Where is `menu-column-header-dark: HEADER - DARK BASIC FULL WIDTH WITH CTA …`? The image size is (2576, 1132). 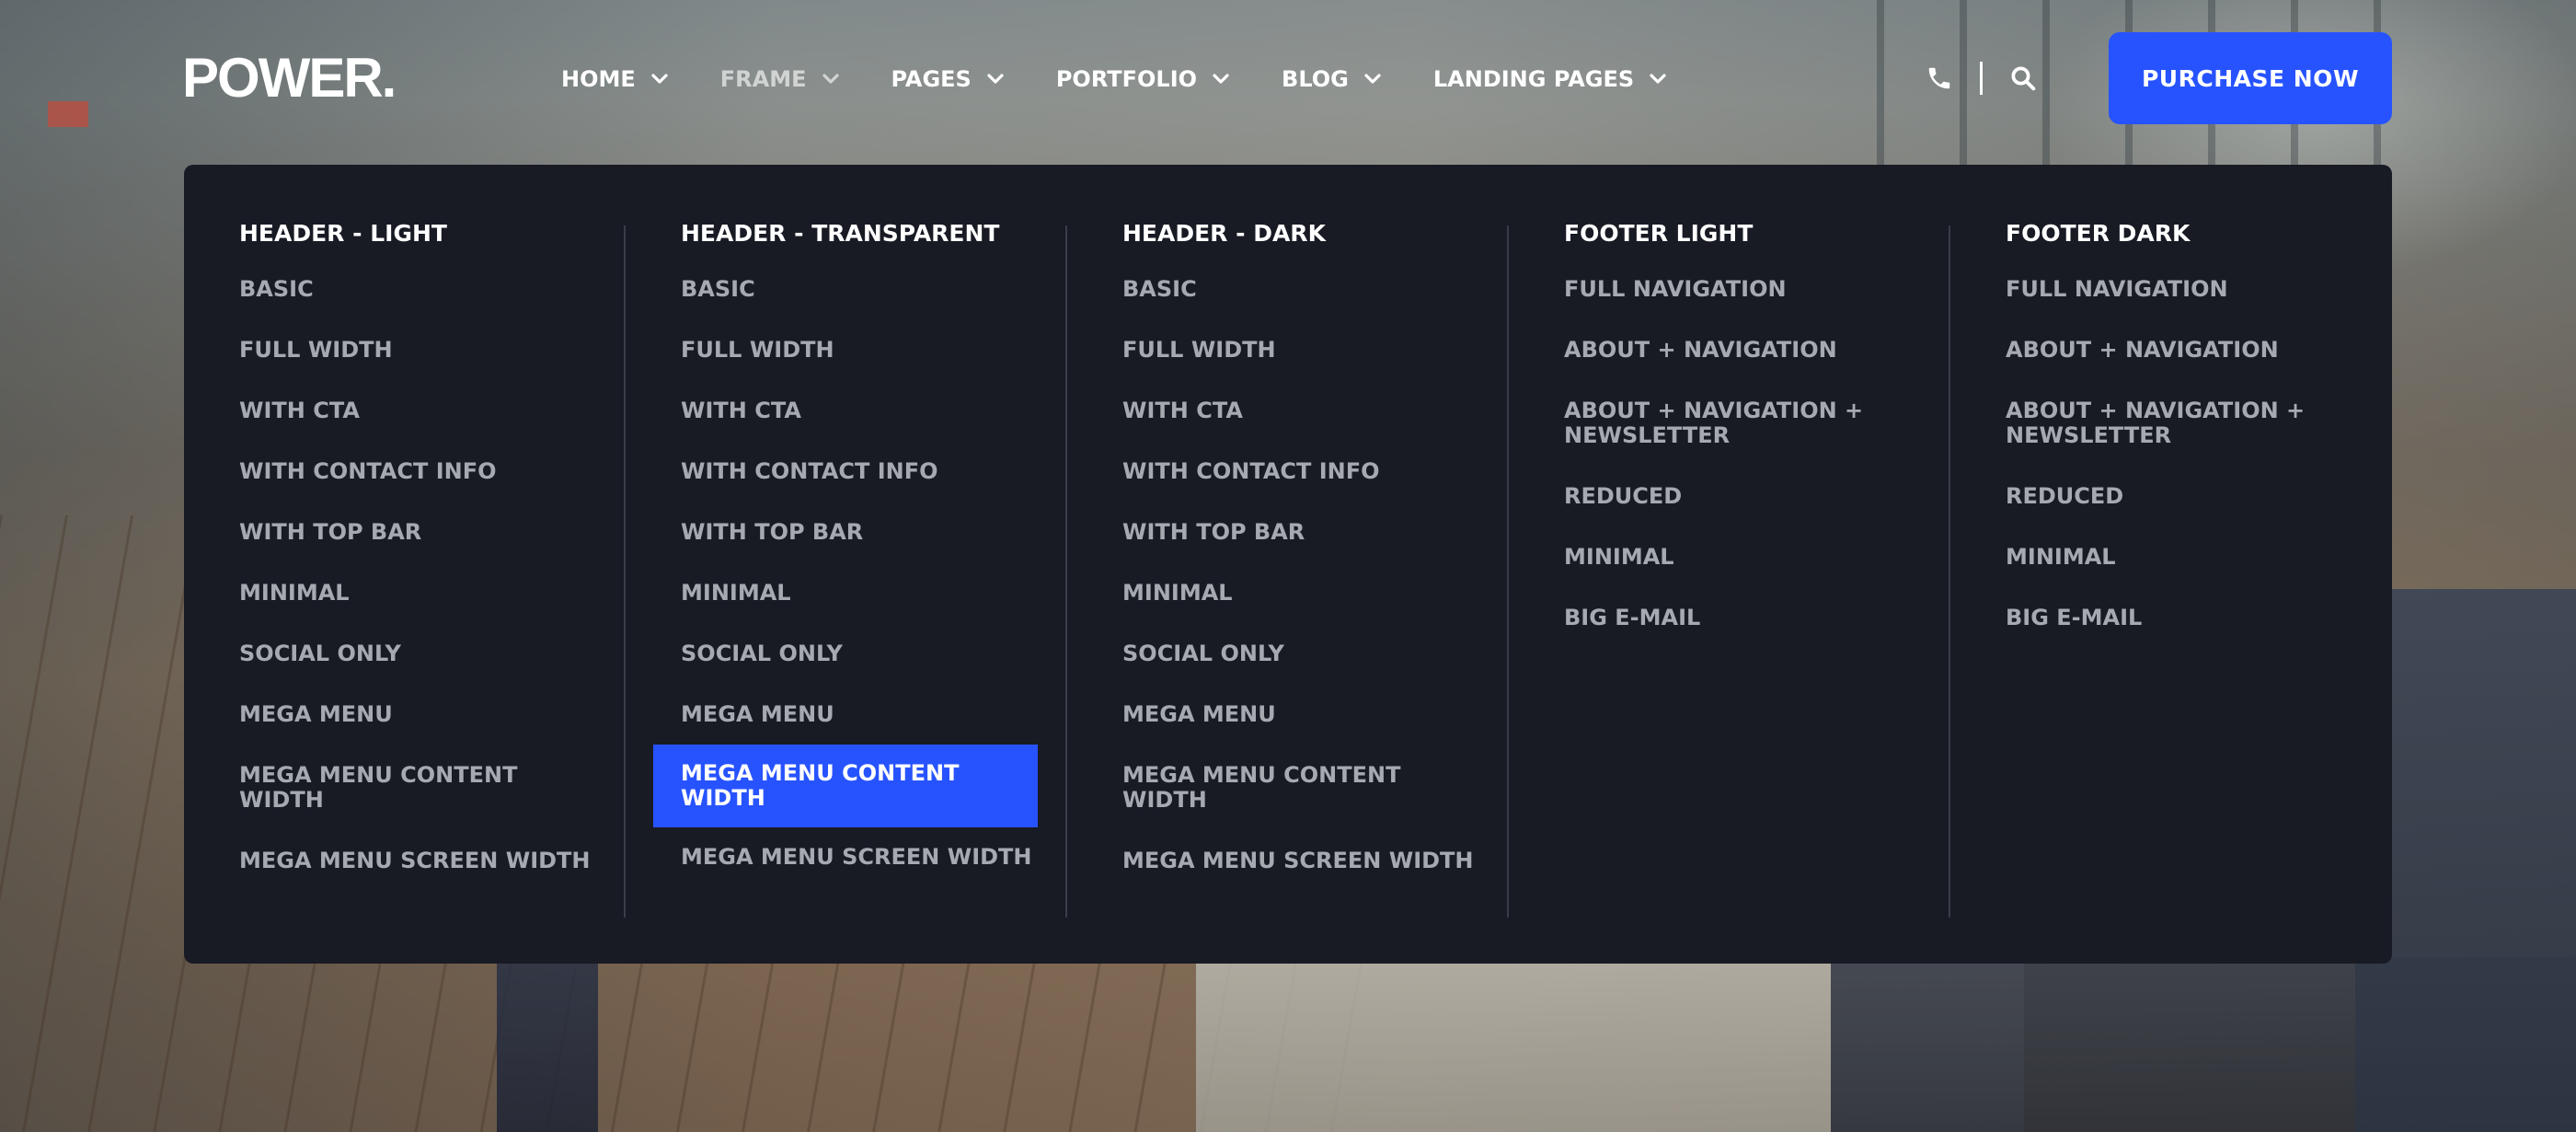 menu-column-header-dark: HEADER - DARK BASIC FULL WIDTH WITH CTA … is located at coordinates (1306, 563).